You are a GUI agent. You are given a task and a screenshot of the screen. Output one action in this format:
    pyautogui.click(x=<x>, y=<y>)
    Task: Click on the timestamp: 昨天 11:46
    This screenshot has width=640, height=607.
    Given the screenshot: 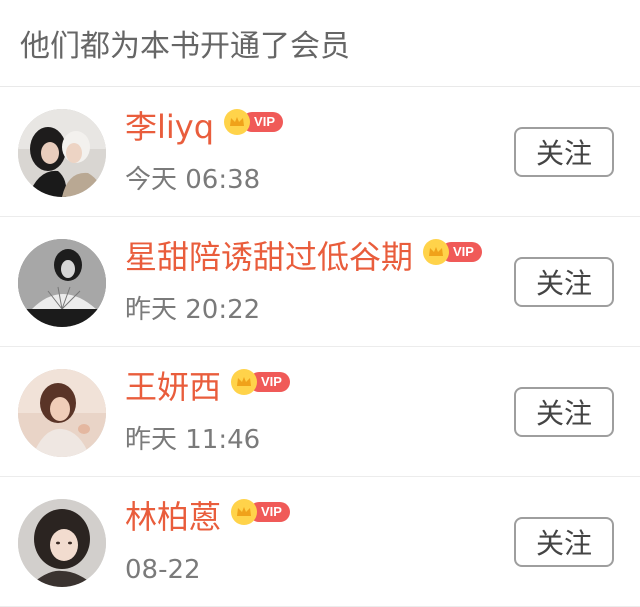 What is the action you would take?
    pyautogui.click(x=193, y=440)
    